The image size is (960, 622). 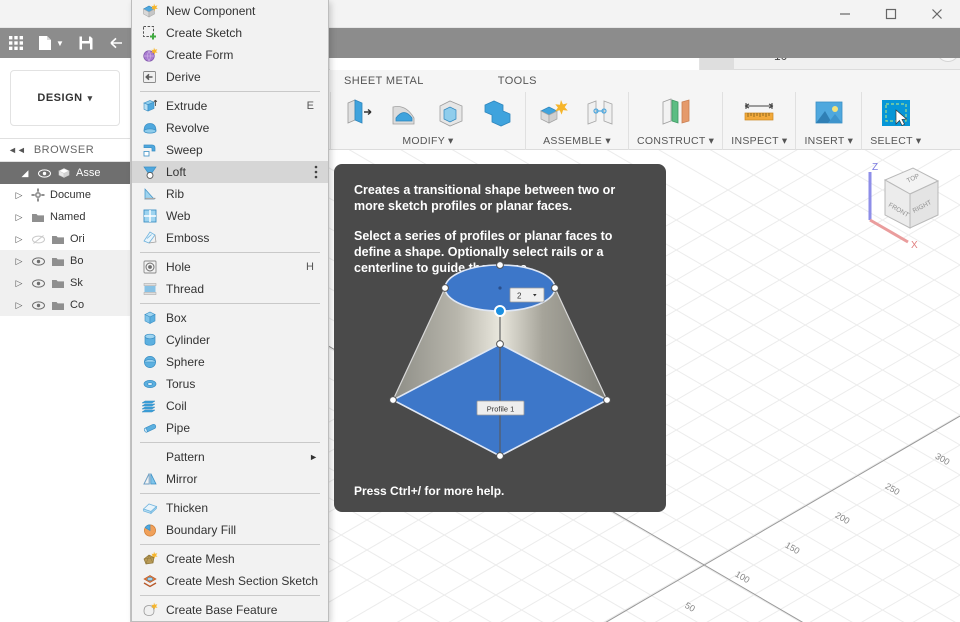 I want to click on file-new-icon: ▼, so click(x=51, y=43).